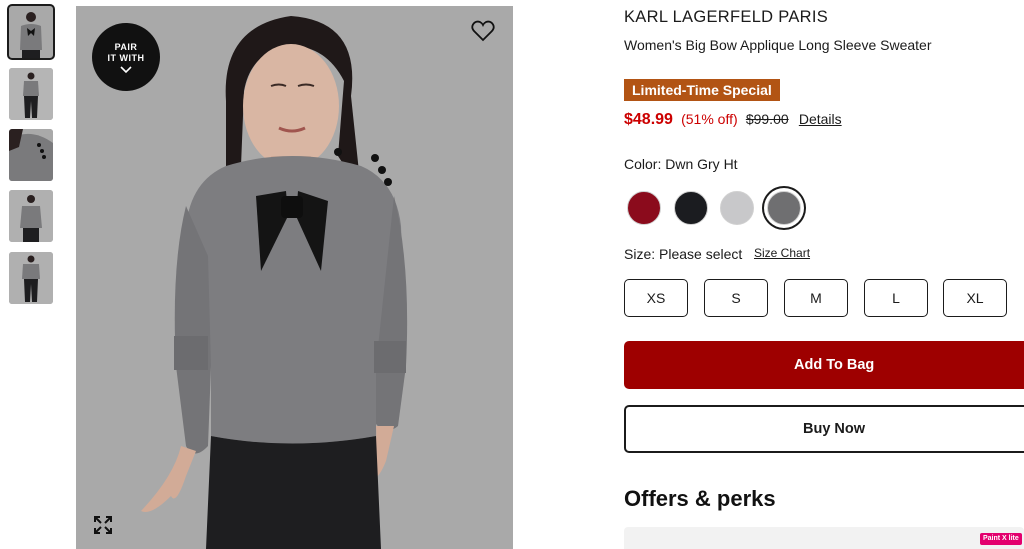  I want to click on price-details-link: Details, so click(820, 119).